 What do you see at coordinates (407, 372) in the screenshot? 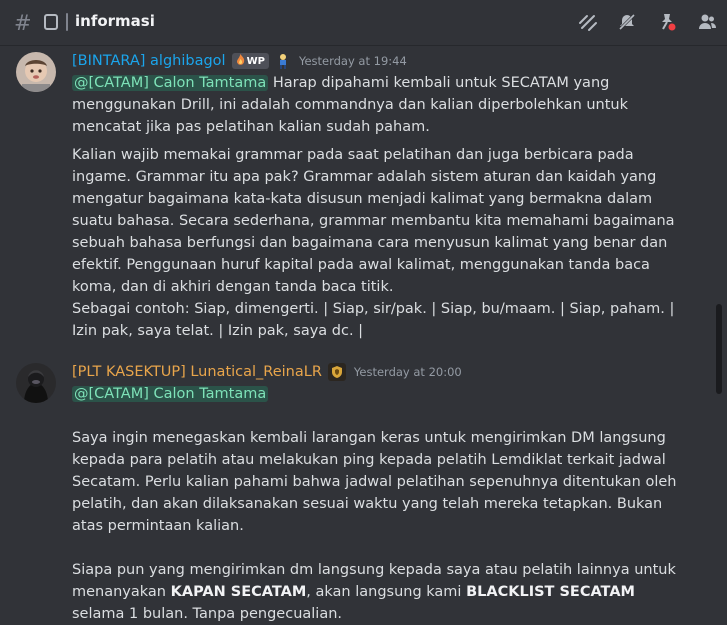
I see `timestamp: Yesterday at 20:00` at bounding box center [407, 372].